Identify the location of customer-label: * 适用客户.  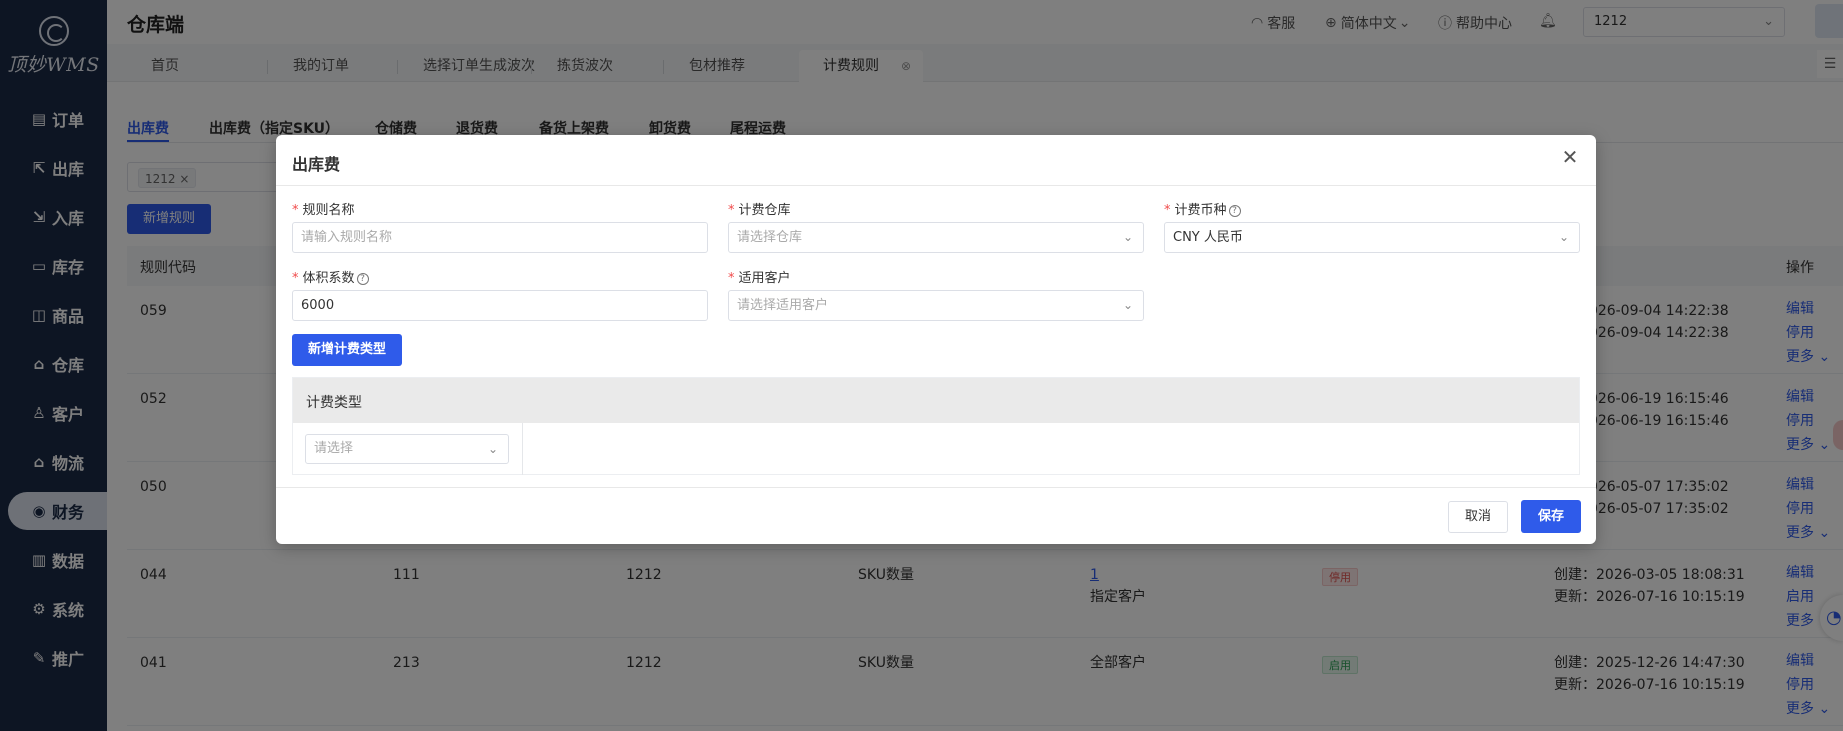
(759, 278).